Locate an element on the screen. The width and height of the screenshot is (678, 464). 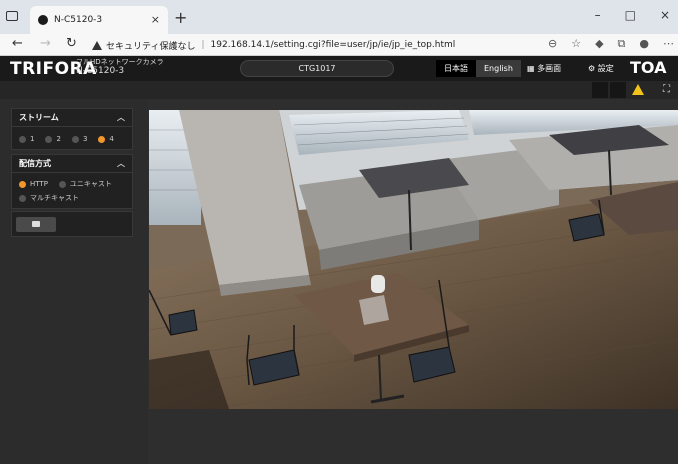
window-controls: – □ × is located at coordinates (632, 15).